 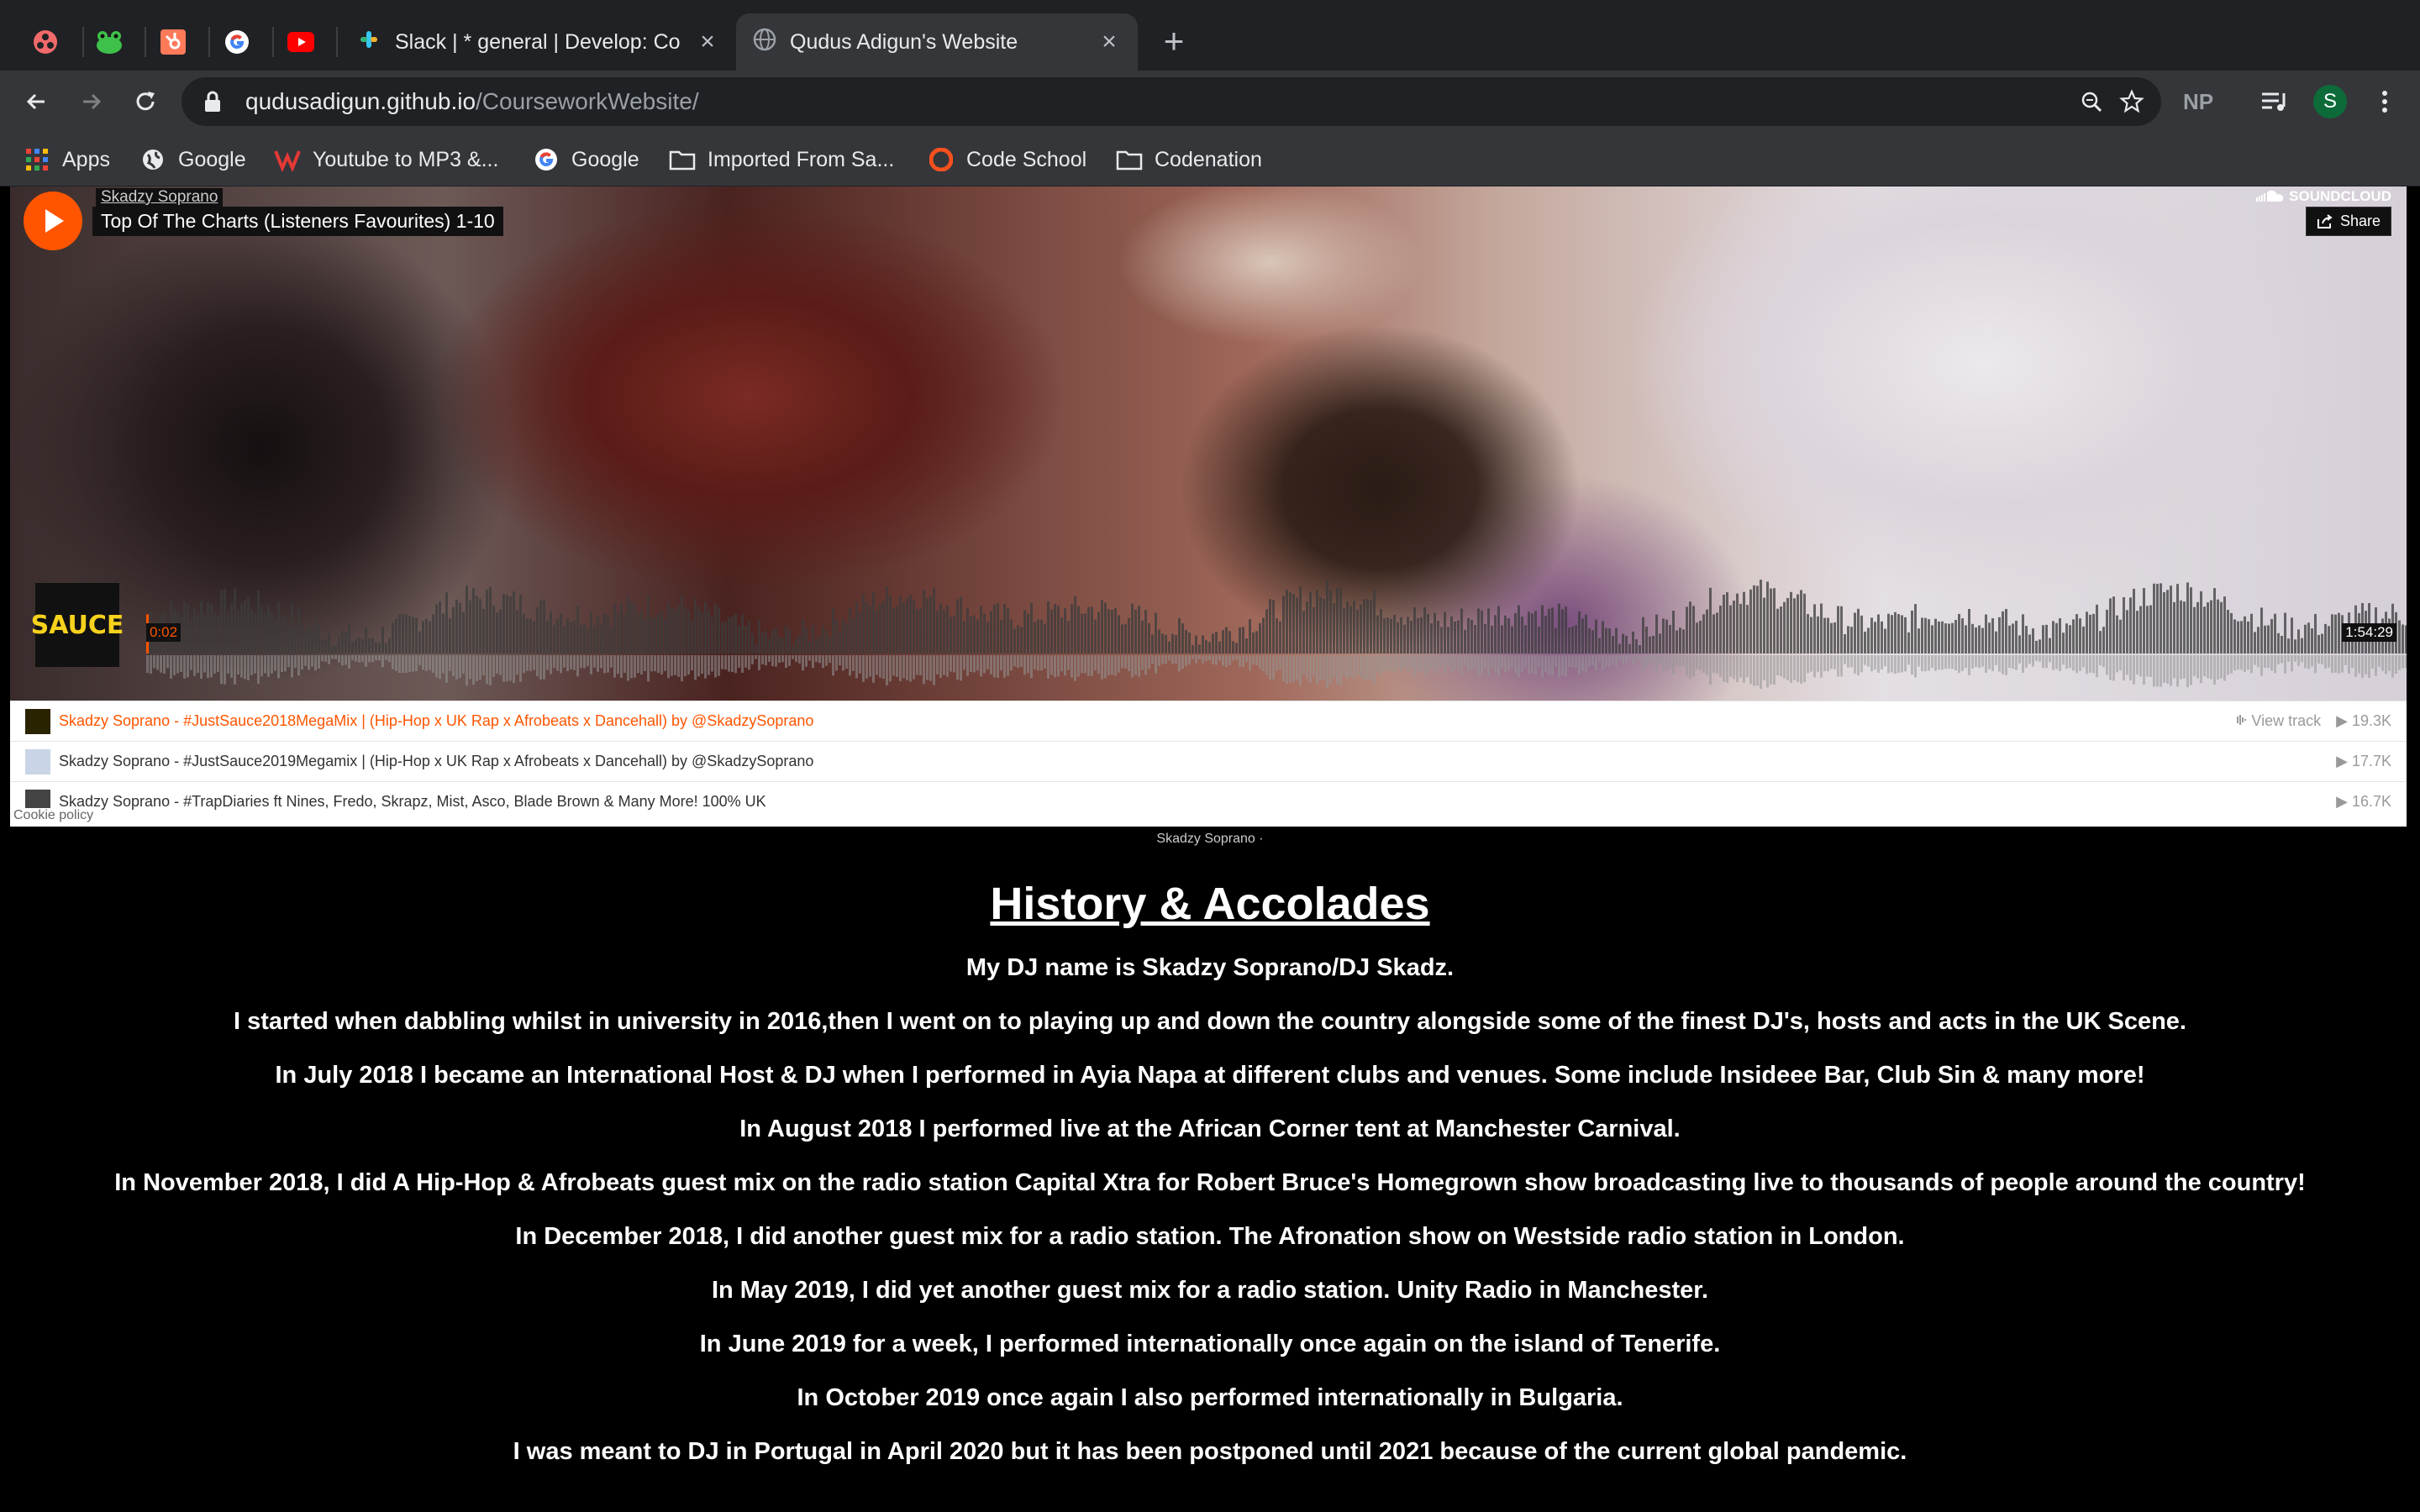 What do you see at coordinates (2242, 720) in the screenshot?
I see `waveform-icon` at bounding box center [2242, 720].